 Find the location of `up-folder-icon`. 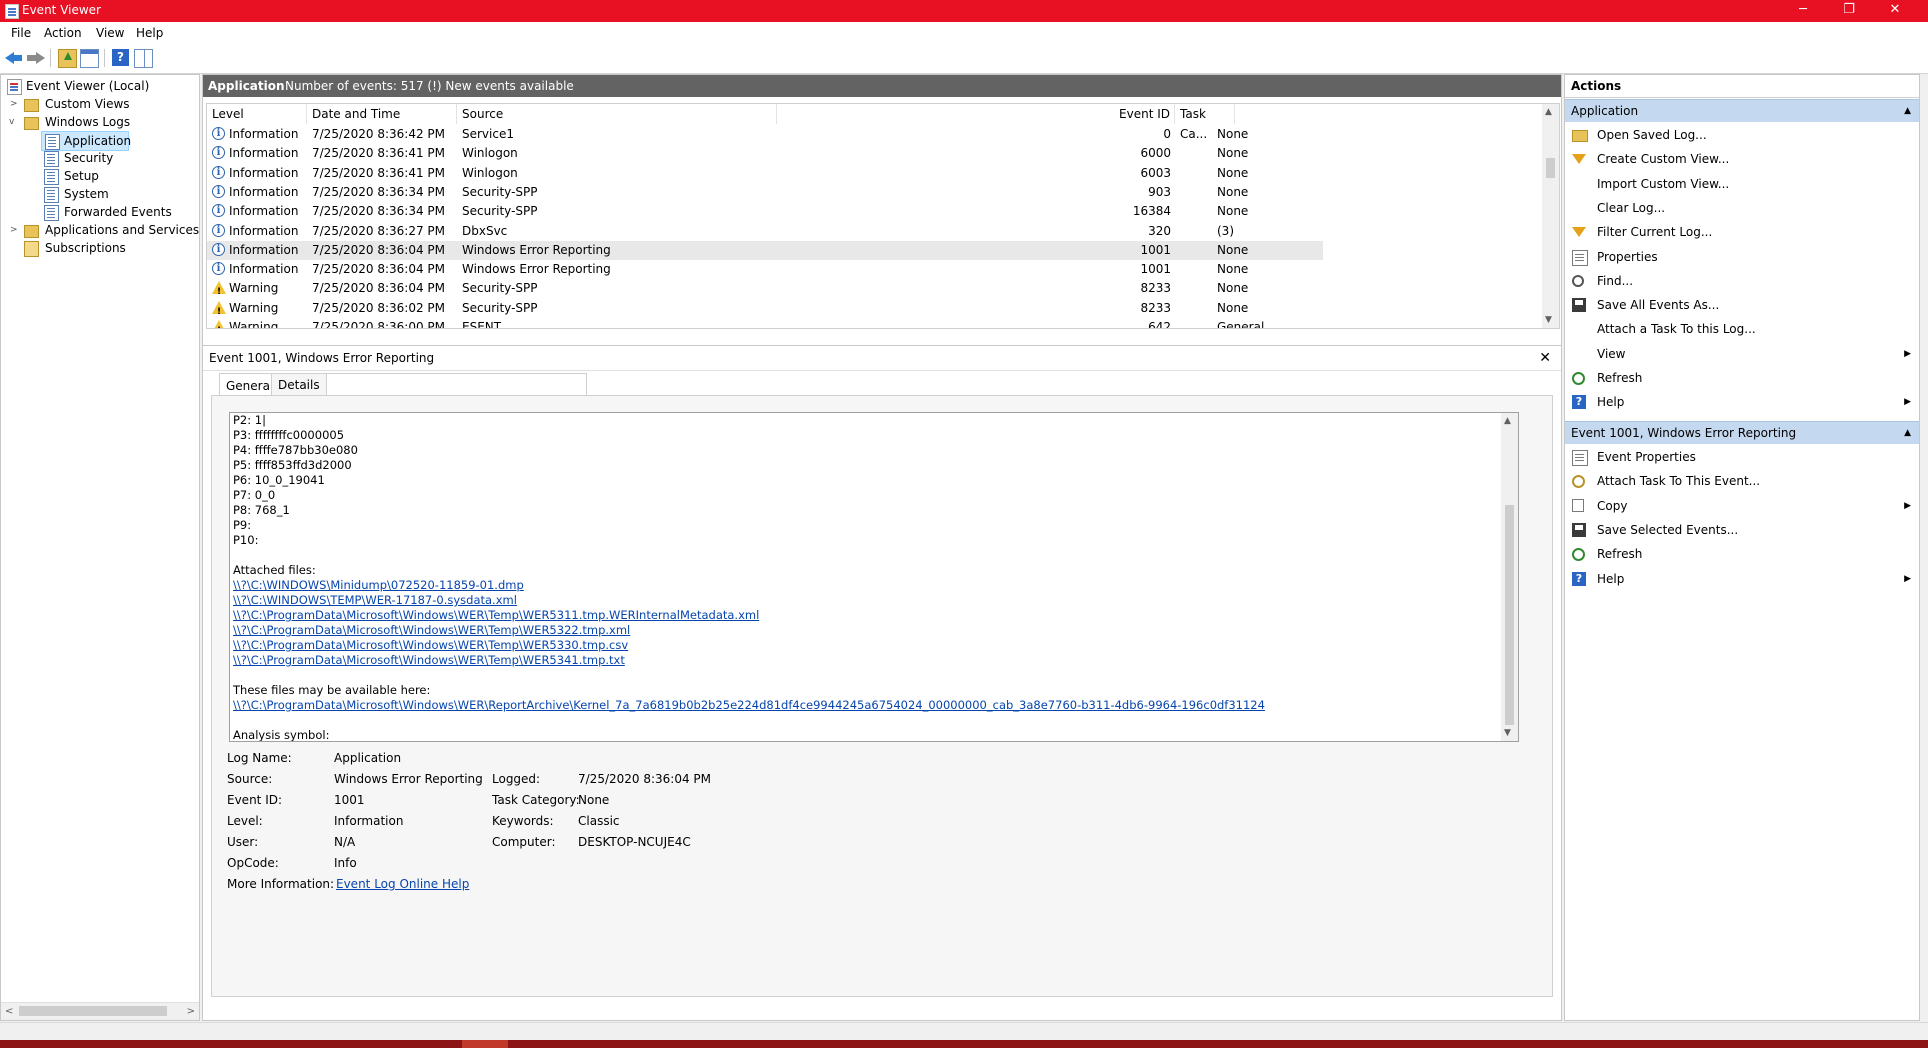

up-folder-icon is located at coordinates (67, 58).